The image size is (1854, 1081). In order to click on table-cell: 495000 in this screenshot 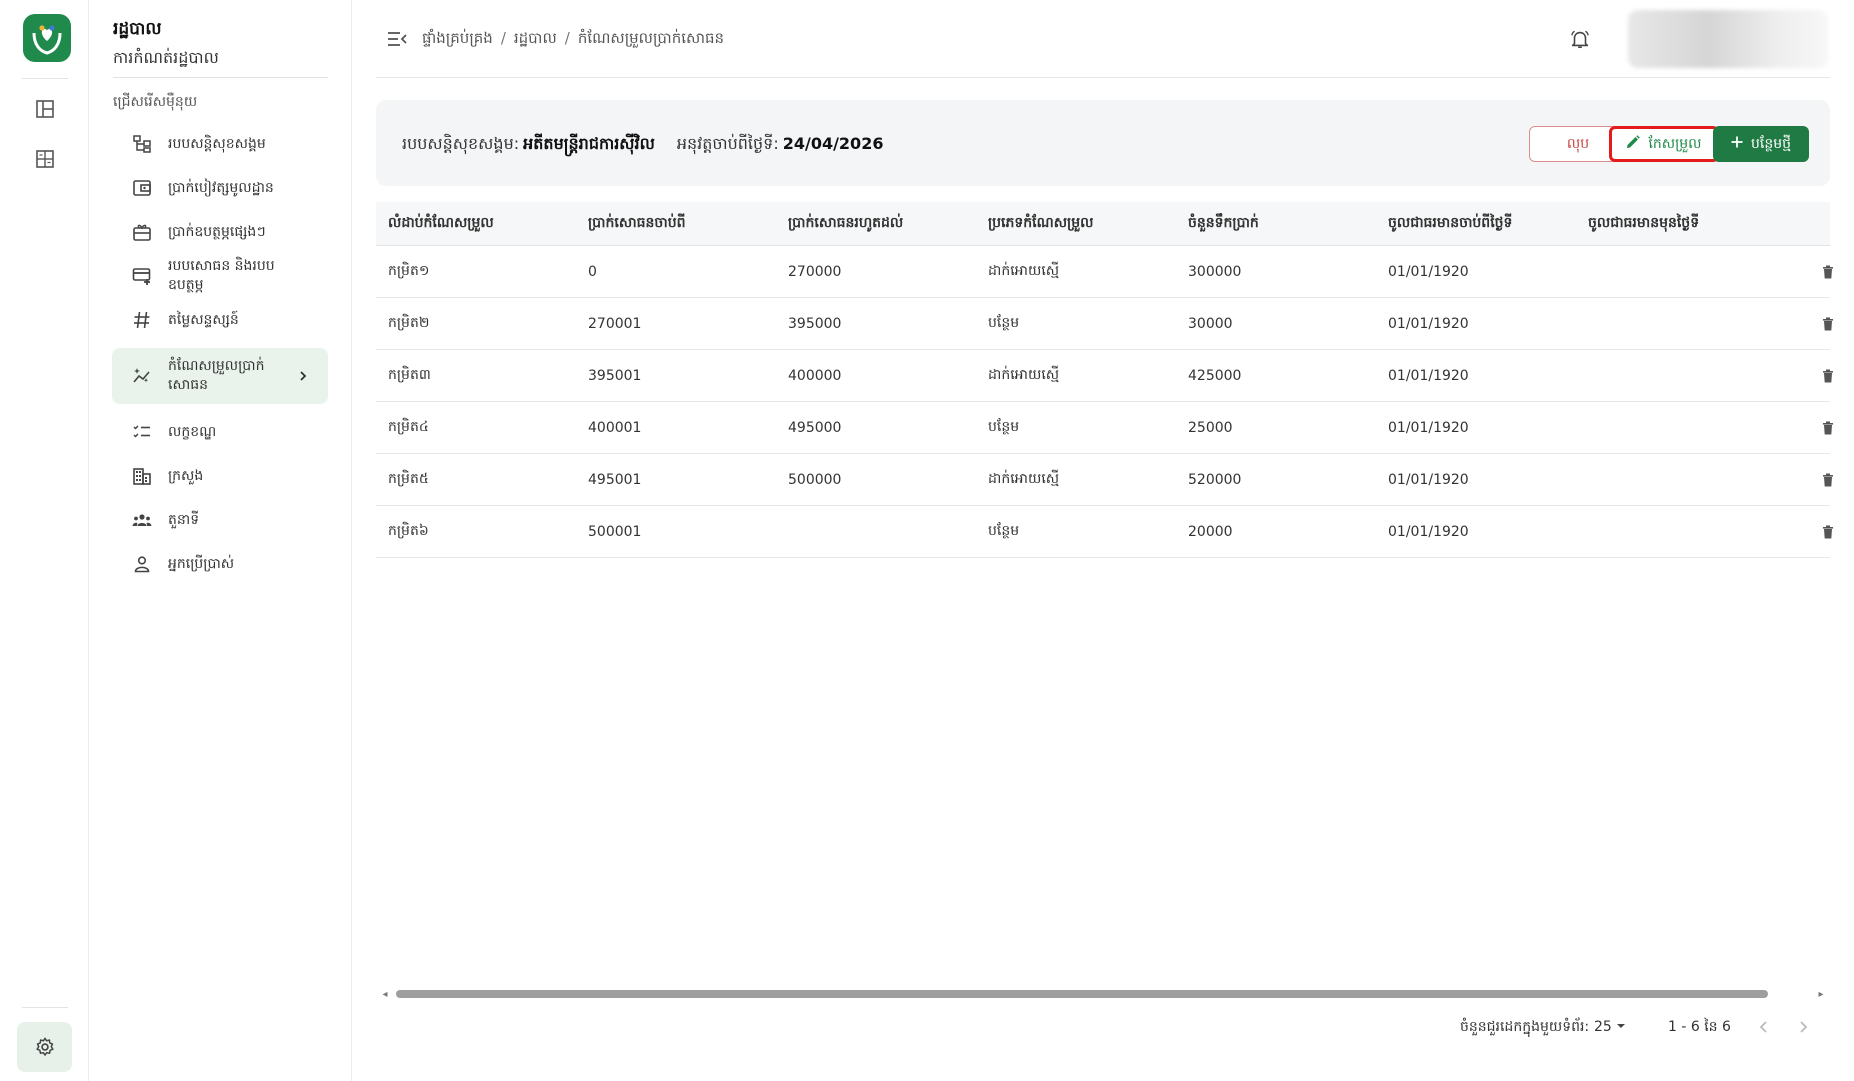, I will do `click(815, 427)`.